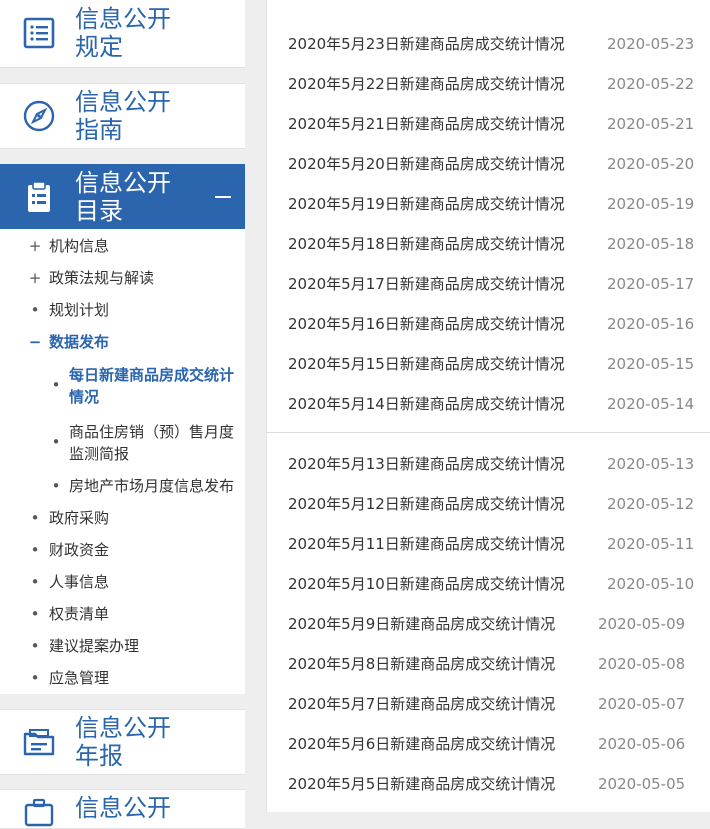 The width and height of the screenshot is (710, 829). What do you see at coordinates (651, 324) in the screenshot?
I see `article-date: 2020-05-16` at bounding box center [651, 324].